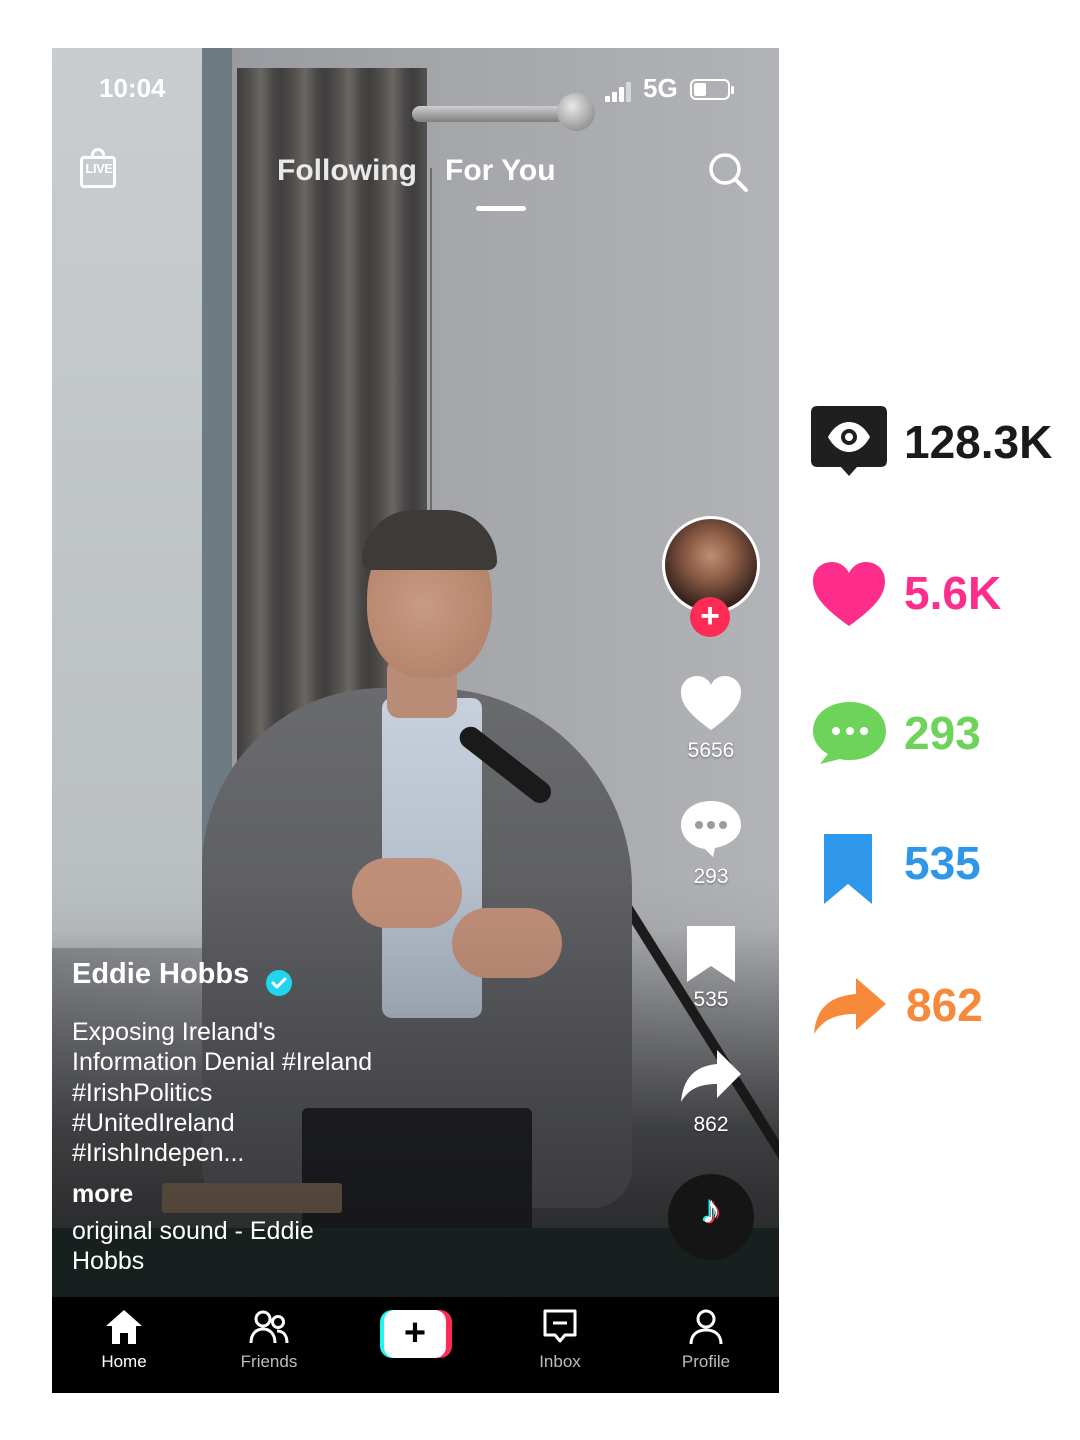 The image size is (1080, 1440). Describe the element at coordinates (560, 1326) in the screenshot. I see `inbox-icon` at that location.